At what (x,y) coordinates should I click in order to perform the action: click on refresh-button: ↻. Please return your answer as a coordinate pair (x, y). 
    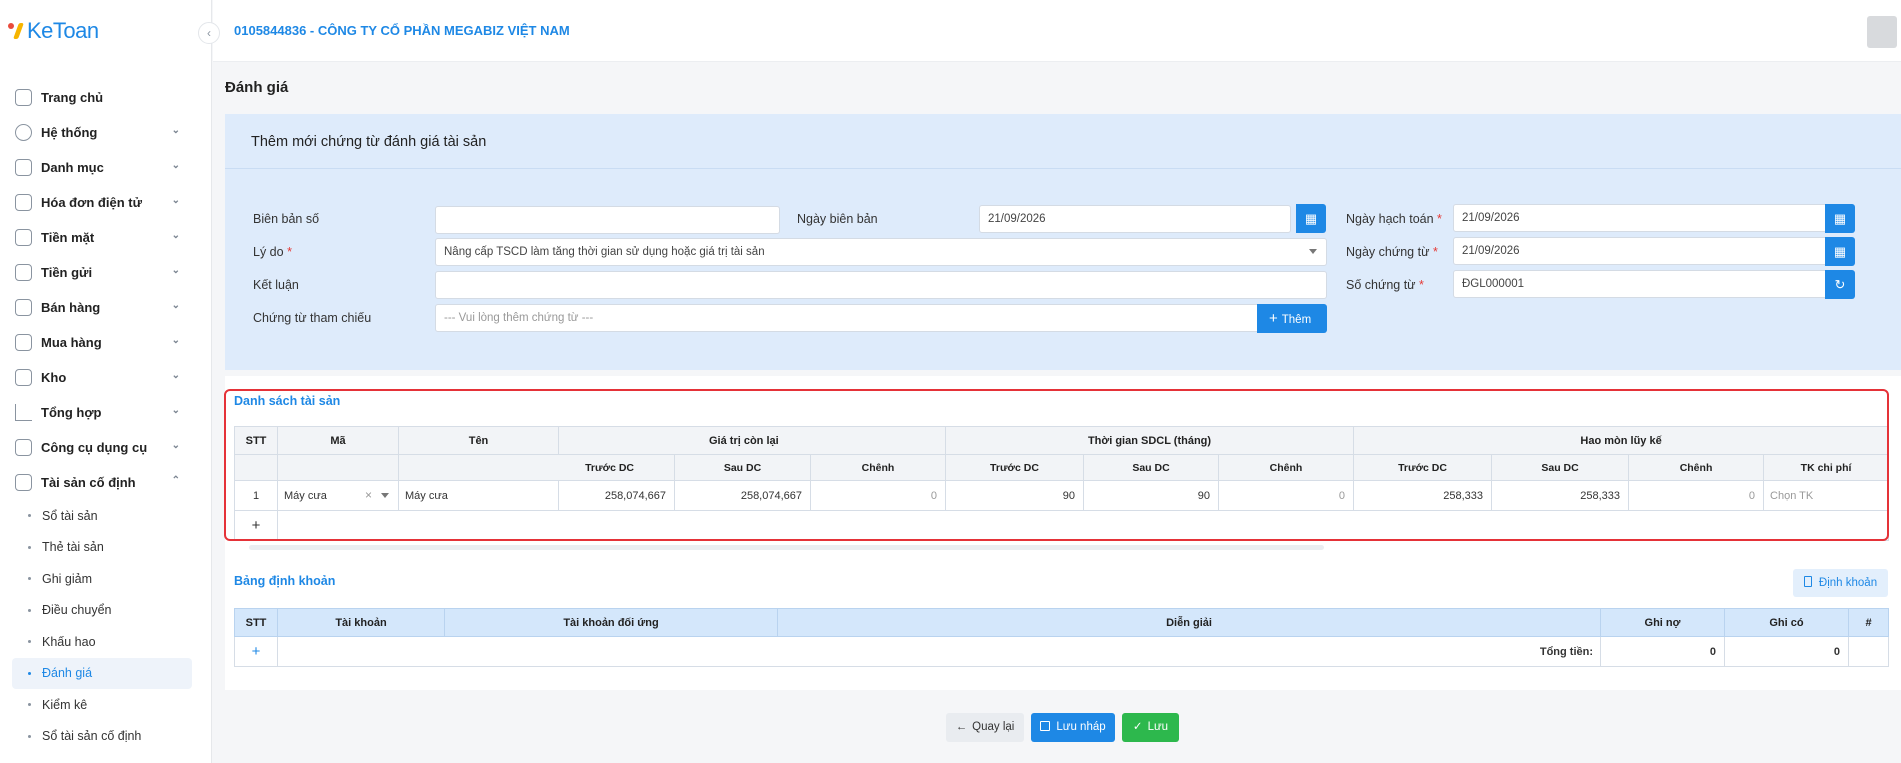
    Looking at the image, I should click on (1840, 284).